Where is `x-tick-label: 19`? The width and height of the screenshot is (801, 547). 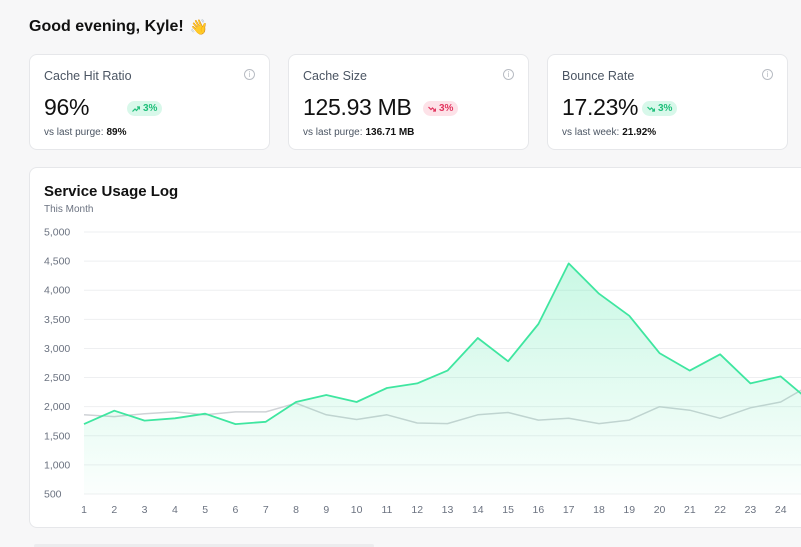
x-tick-label: 19 is located at coordinates (629, 510).